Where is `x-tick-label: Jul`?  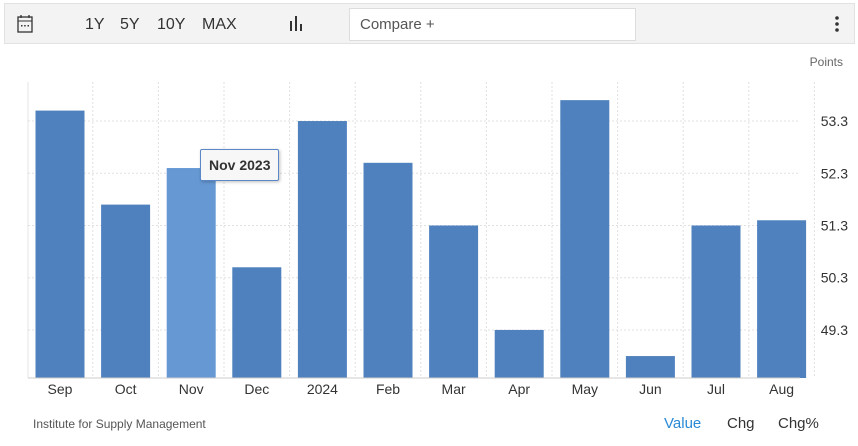 x-tick-label: Jul is located at coordinates (716, 389).